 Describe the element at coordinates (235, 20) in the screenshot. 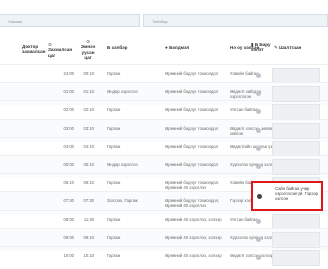

I see `filter-input-right: Тайлбар` at that location.